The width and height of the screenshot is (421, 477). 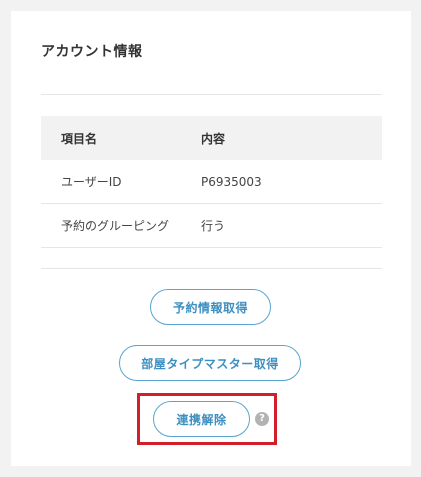 I want to click on table-row-user-id: ユーザーID P6935003, so click(x=211, y=182).